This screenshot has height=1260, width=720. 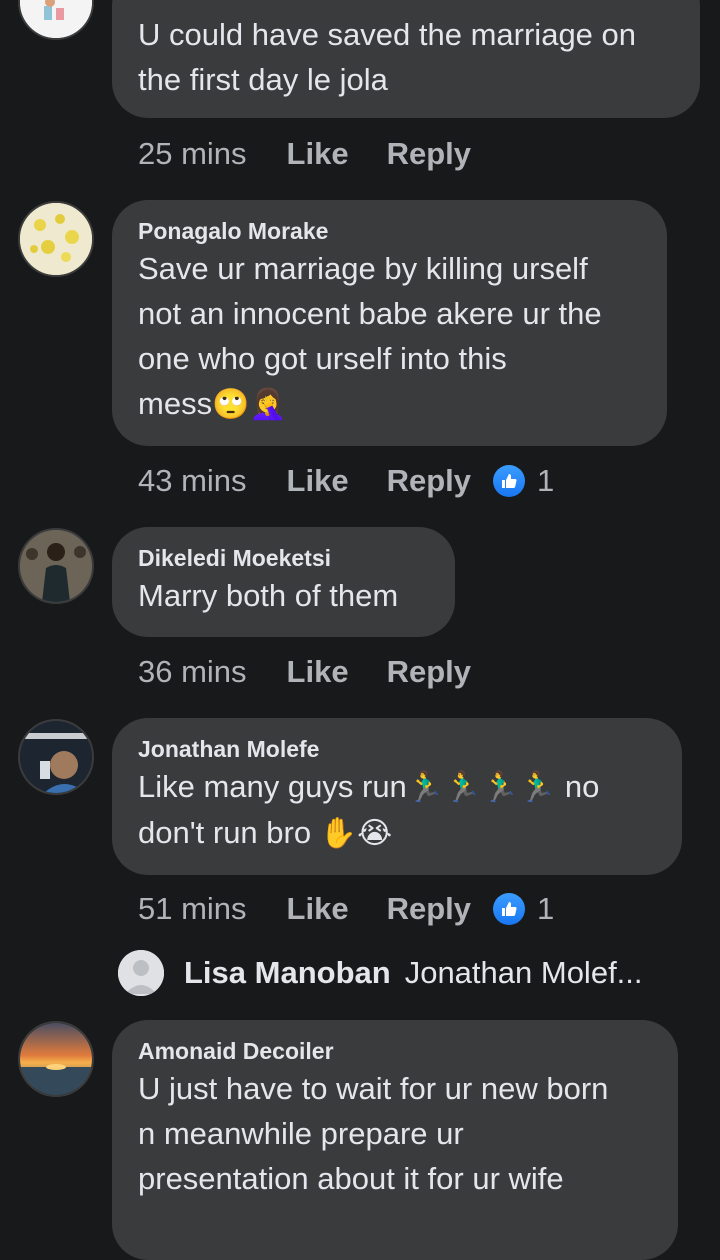 What do you see at coordinates (272, 786) in the screenshot?
I see `comment-text-segment: Like many guys run` at bounding box center [272, 786].